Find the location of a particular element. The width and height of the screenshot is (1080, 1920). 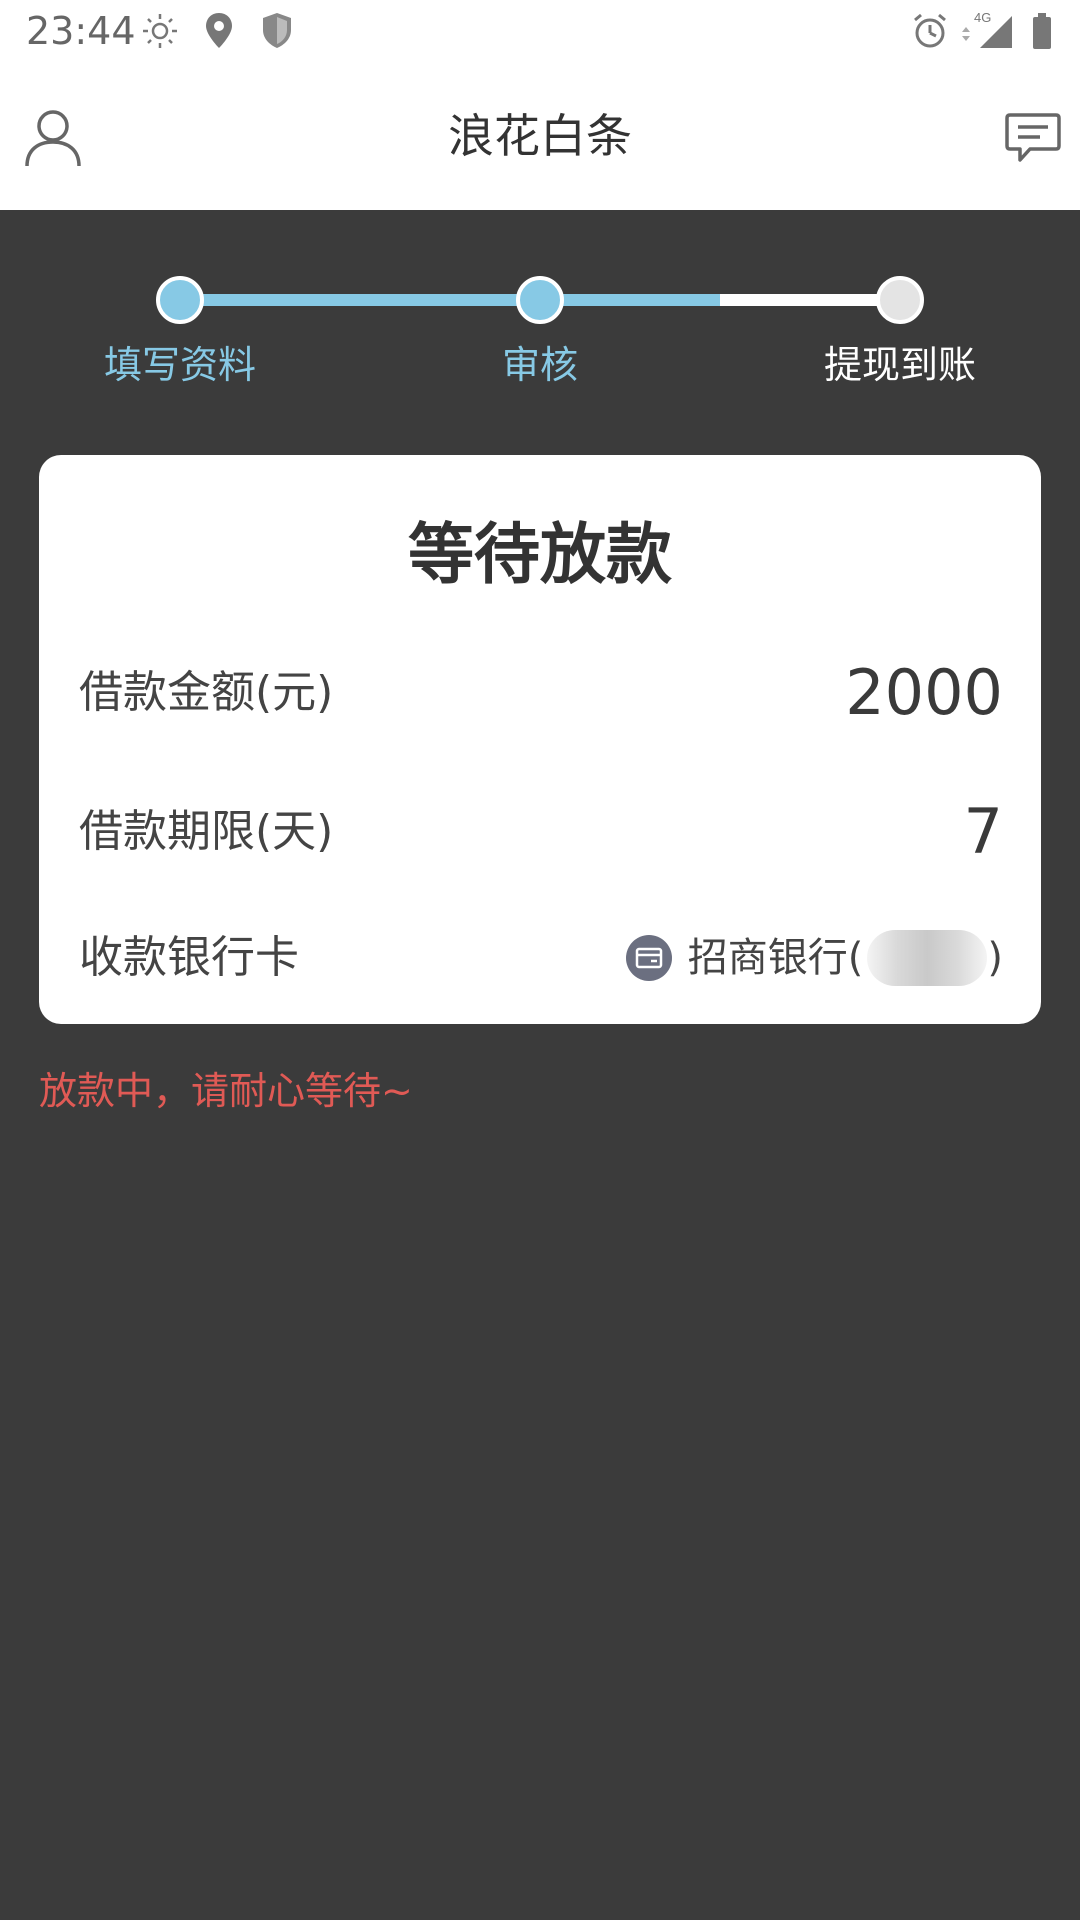

app-bar: 浪花白条 is located at coordinates (540, 136).